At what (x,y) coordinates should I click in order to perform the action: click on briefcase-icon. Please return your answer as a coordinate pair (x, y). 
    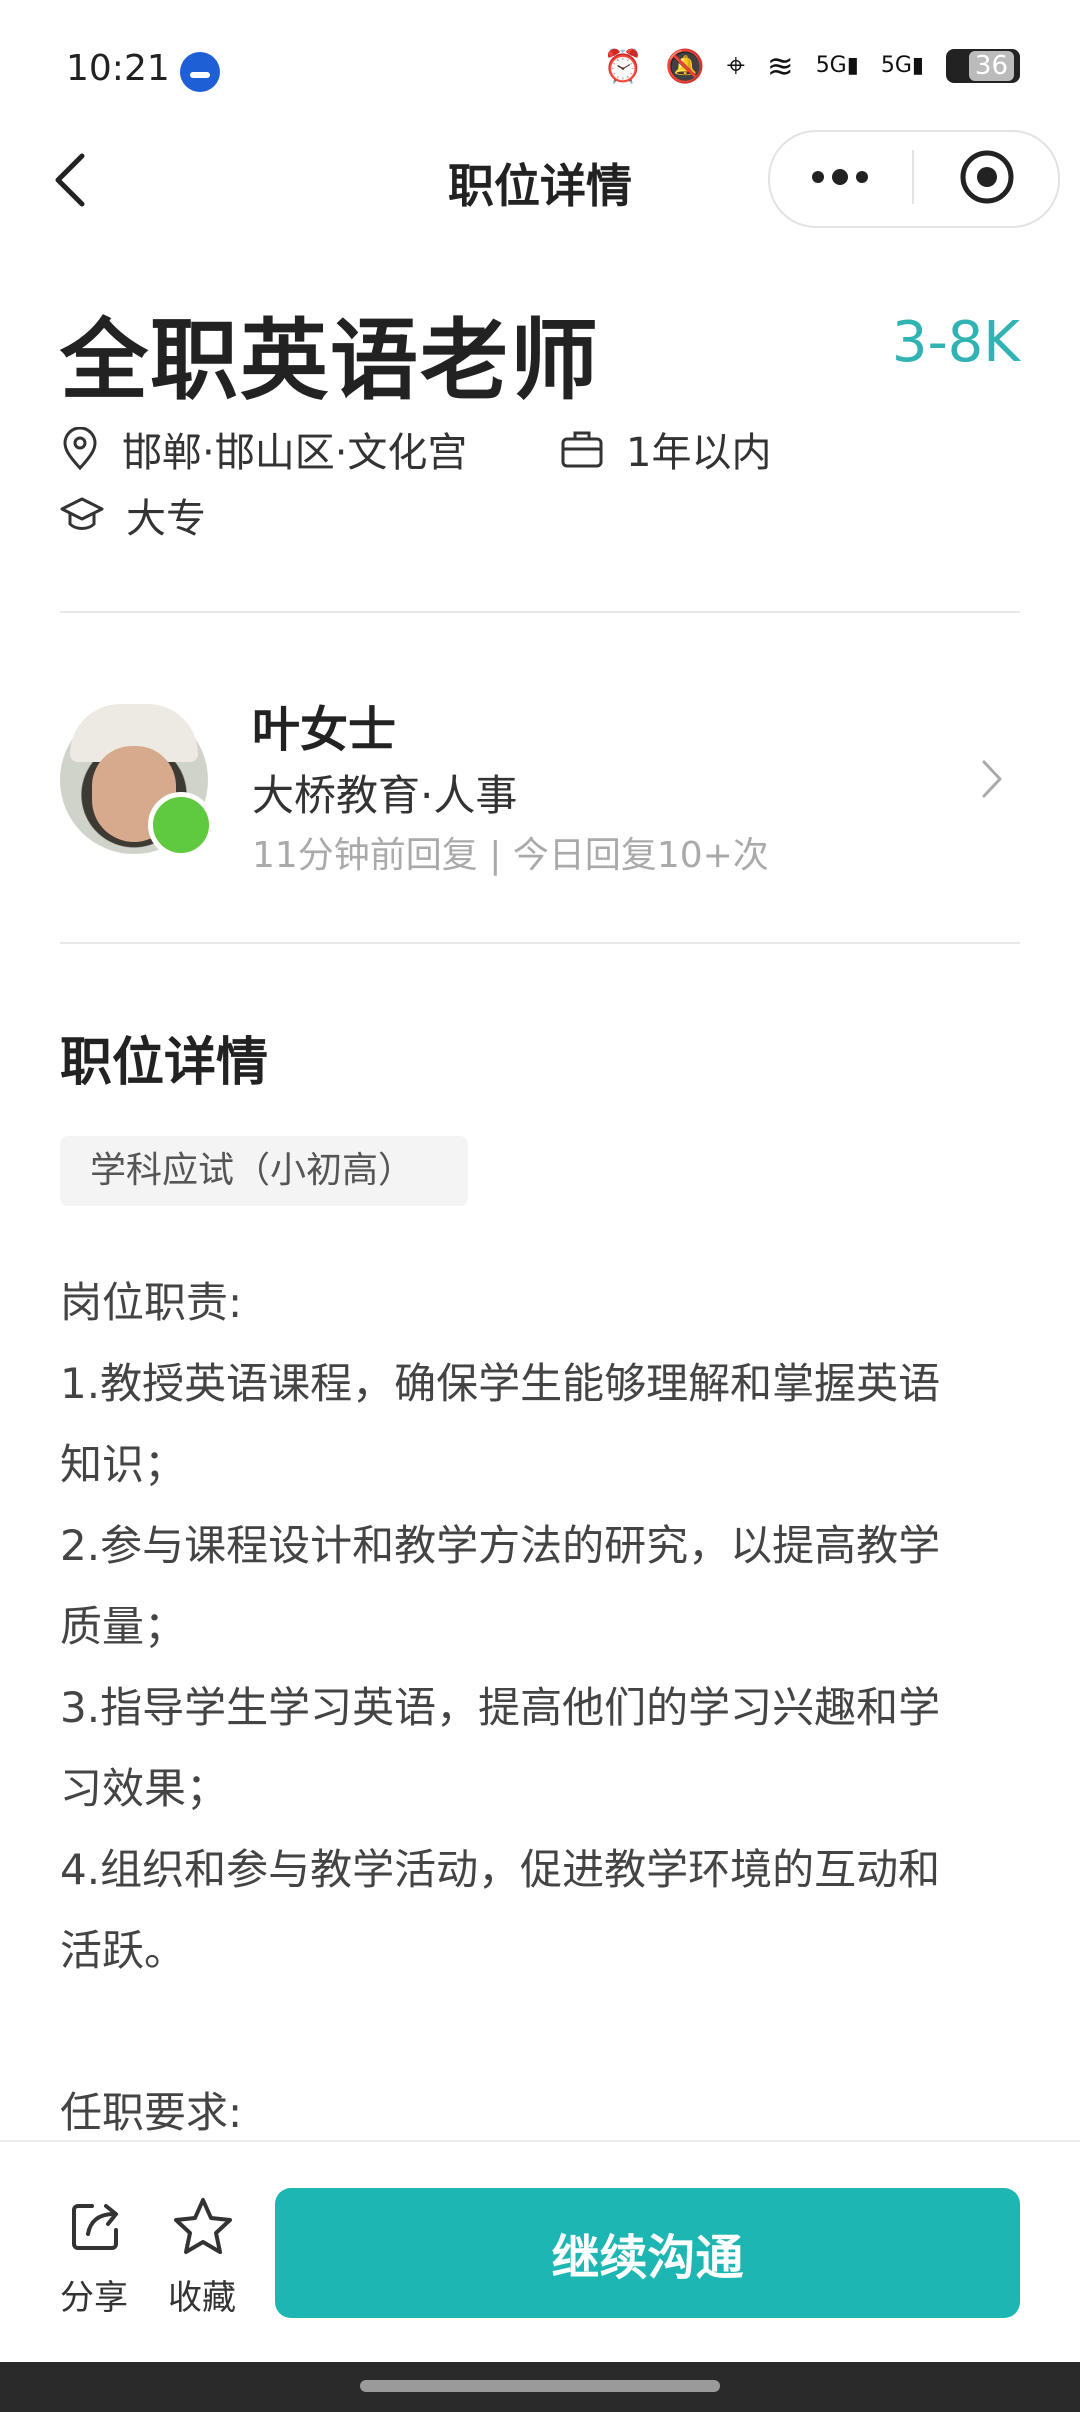
    Looking at the image, I should click on (582, 449).